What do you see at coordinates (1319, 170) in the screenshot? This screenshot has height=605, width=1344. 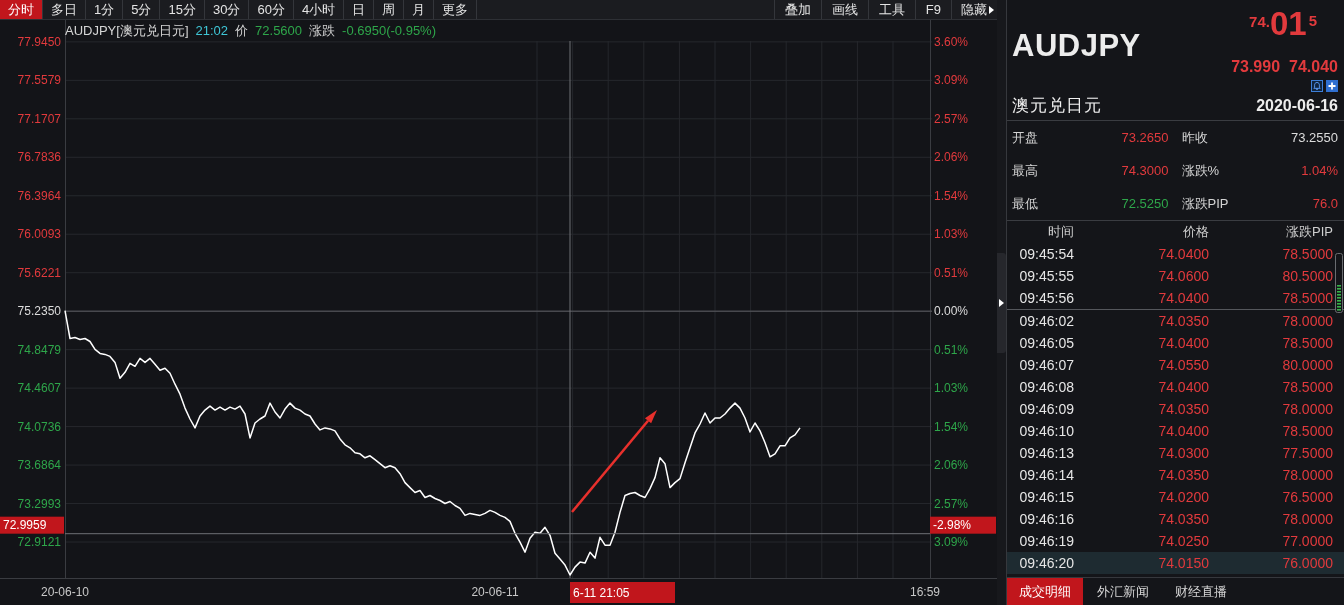 I see `stat-value: 1.04%` at bounding box center [1319, 170].